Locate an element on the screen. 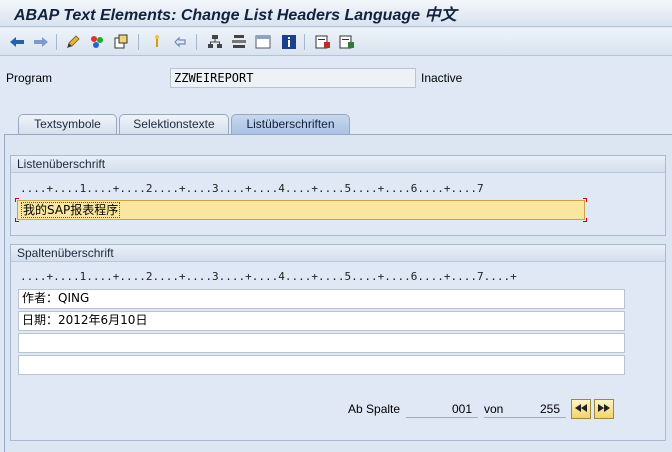 The width and height of the screenshot is (672, 452). save-translation-icon is located at coordinates (323, 42).